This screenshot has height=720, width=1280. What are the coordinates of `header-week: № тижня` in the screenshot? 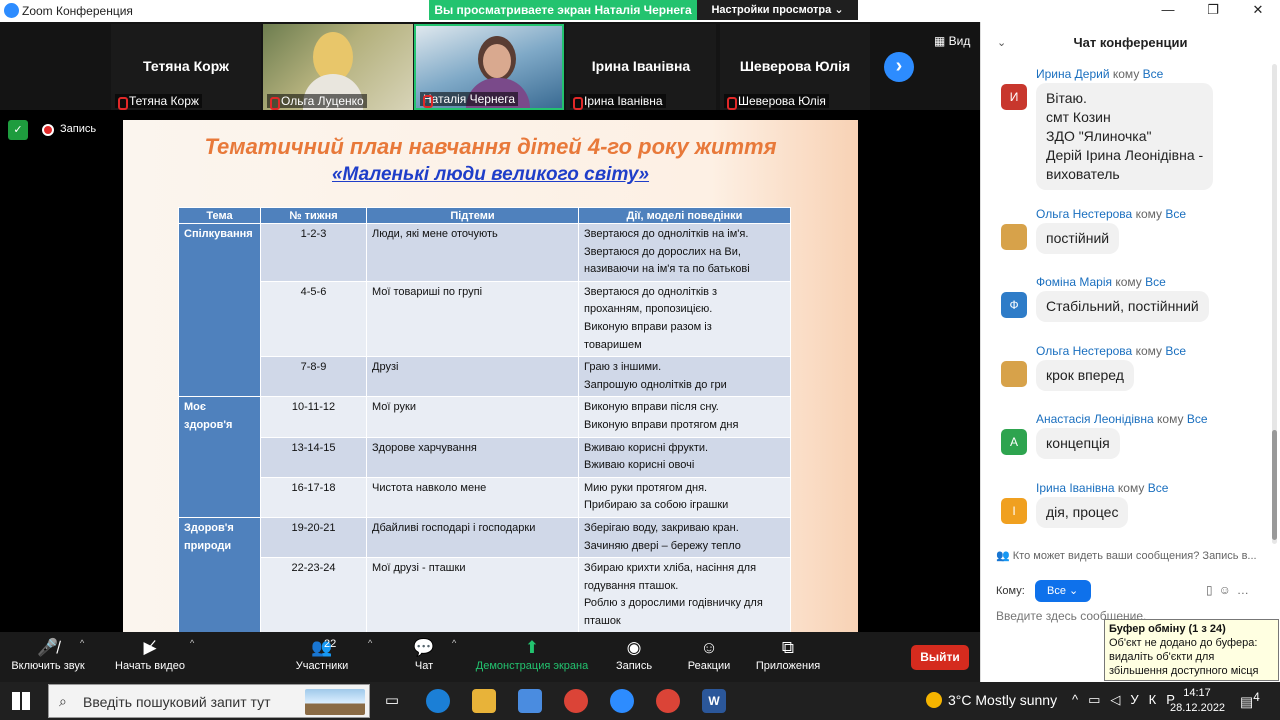 It's located at (313, 215).